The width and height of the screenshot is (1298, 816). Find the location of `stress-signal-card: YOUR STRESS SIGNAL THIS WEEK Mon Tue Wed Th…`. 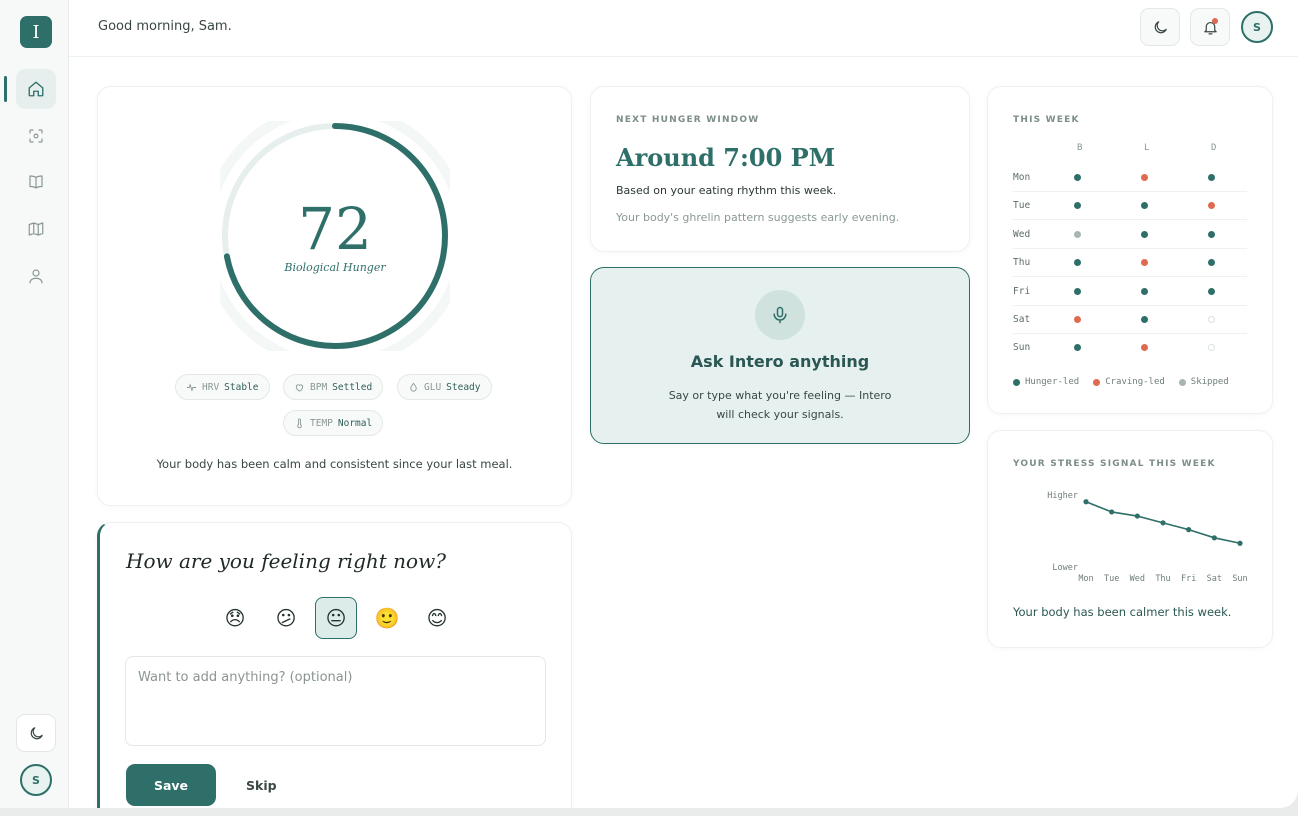

stress-signal-card: YOUR STRESS SIGNAL THIS WEEK Mon Tue Wed Th… is located at coordinates (1130, 539).